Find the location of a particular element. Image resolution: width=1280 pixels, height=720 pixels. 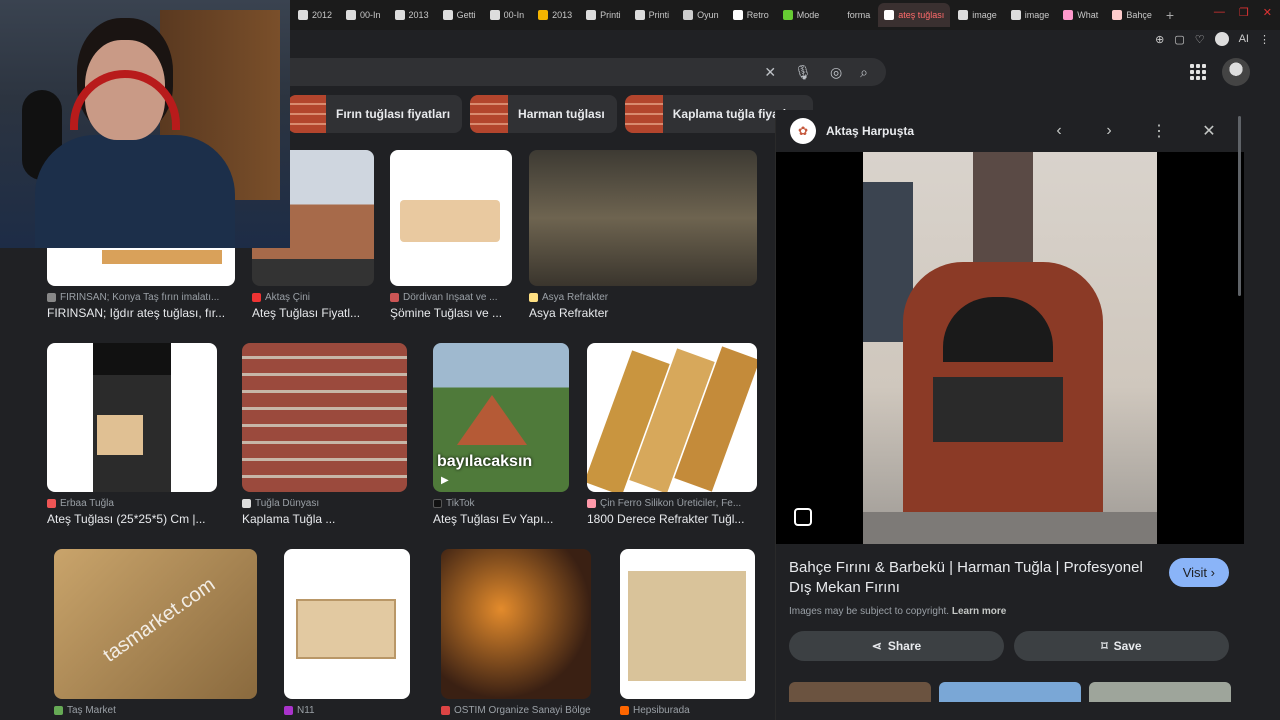

tab-label: Getti is located at coordinates (466, 15).